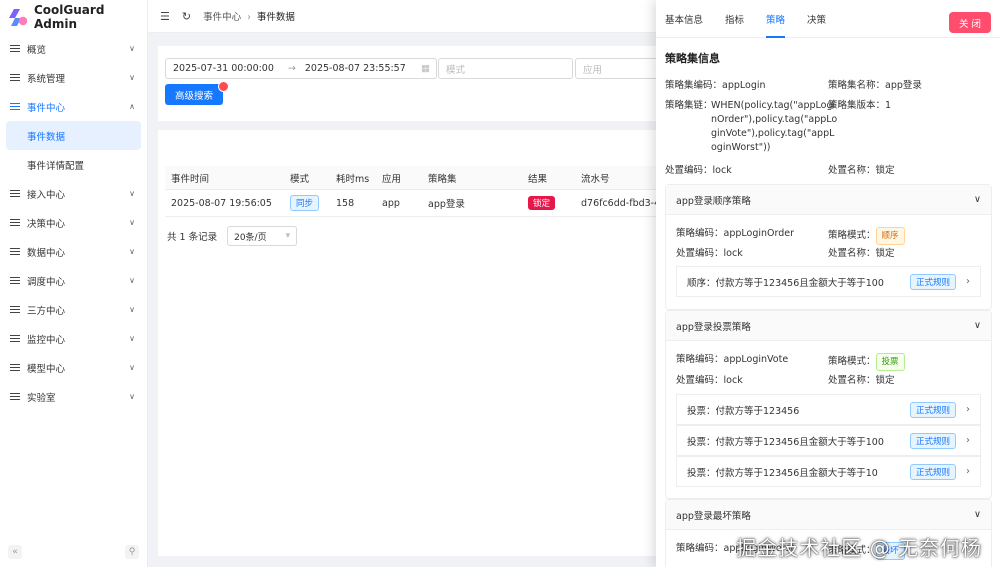 The height and width of the screenshot is (567, 1000). I want to click on end-time: 2025-08-07 23:55:57, so click(355, 68).